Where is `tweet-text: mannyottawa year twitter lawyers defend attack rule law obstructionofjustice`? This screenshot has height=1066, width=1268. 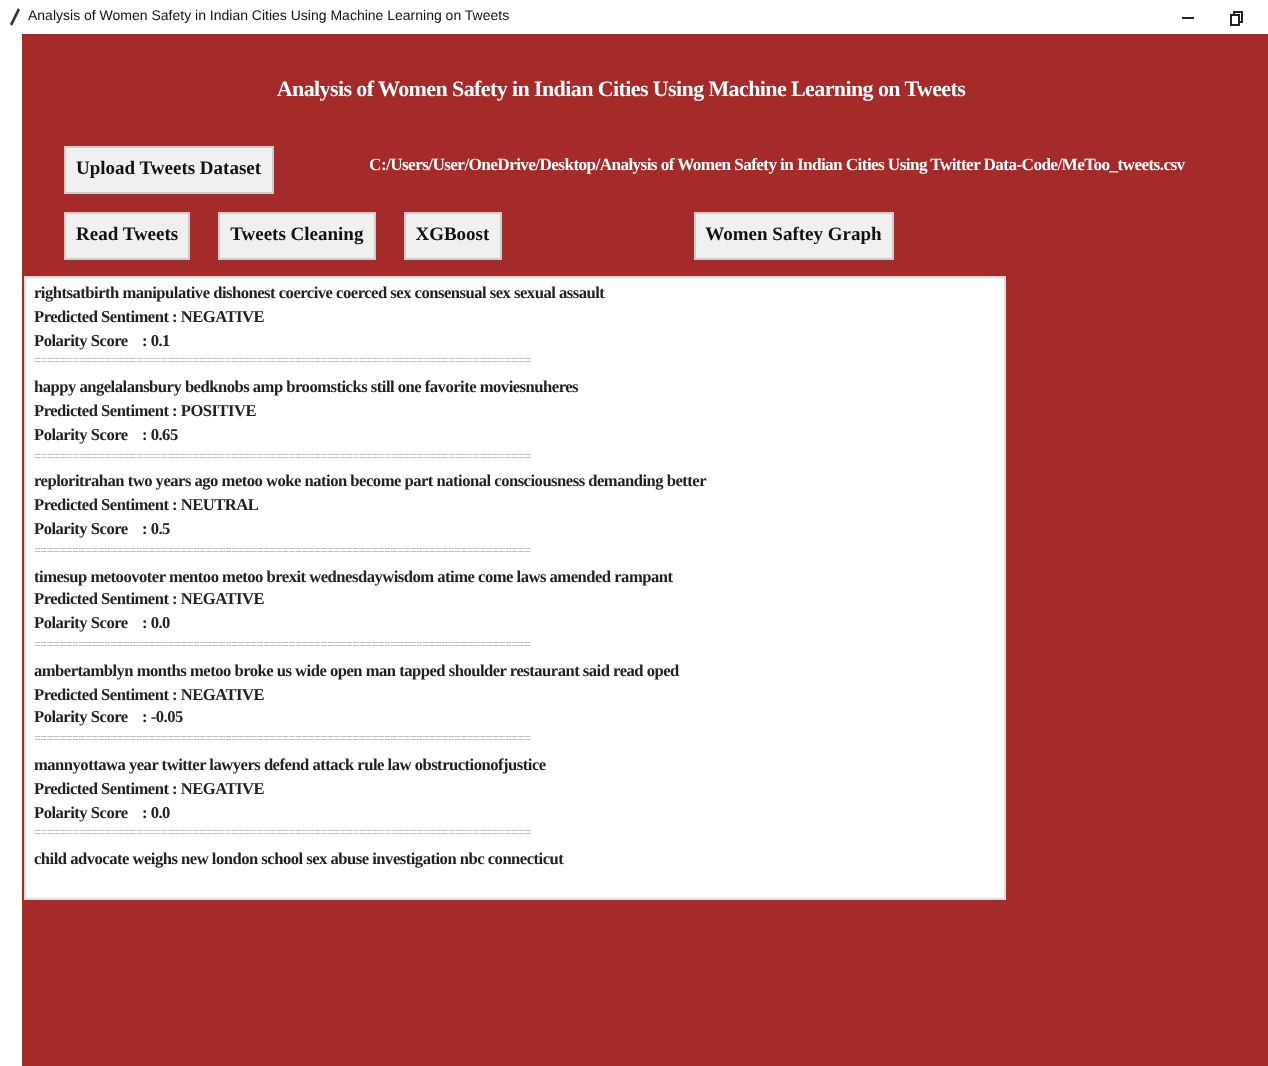 tweet-text: mannyottawa year twitter lawyers defend attack rule law obstructionofjustice is located at coordinates (291, 765).